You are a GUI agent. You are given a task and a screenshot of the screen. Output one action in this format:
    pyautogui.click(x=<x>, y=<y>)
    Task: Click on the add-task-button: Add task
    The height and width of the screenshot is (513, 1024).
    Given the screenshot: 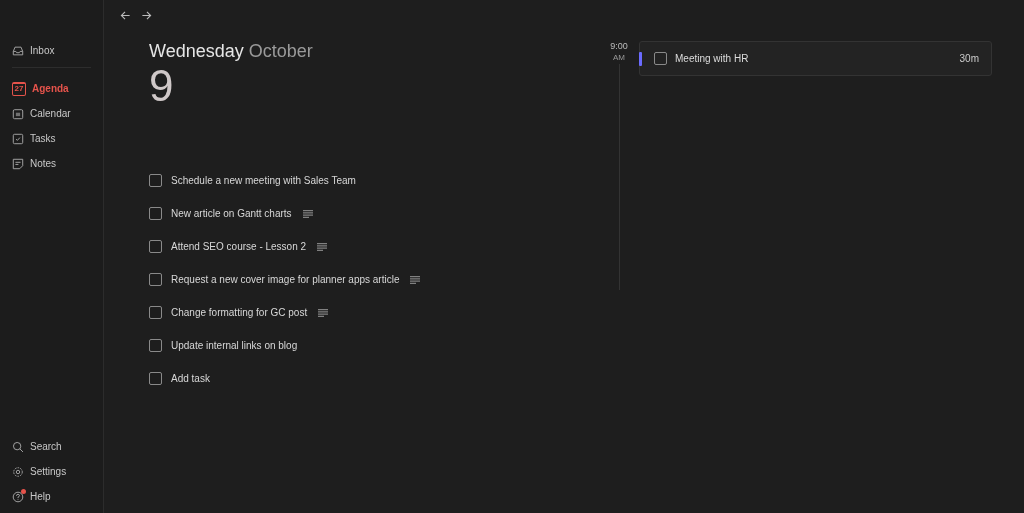 What is the action you would take?
    pyautogui.click(x=190, y=378)
    